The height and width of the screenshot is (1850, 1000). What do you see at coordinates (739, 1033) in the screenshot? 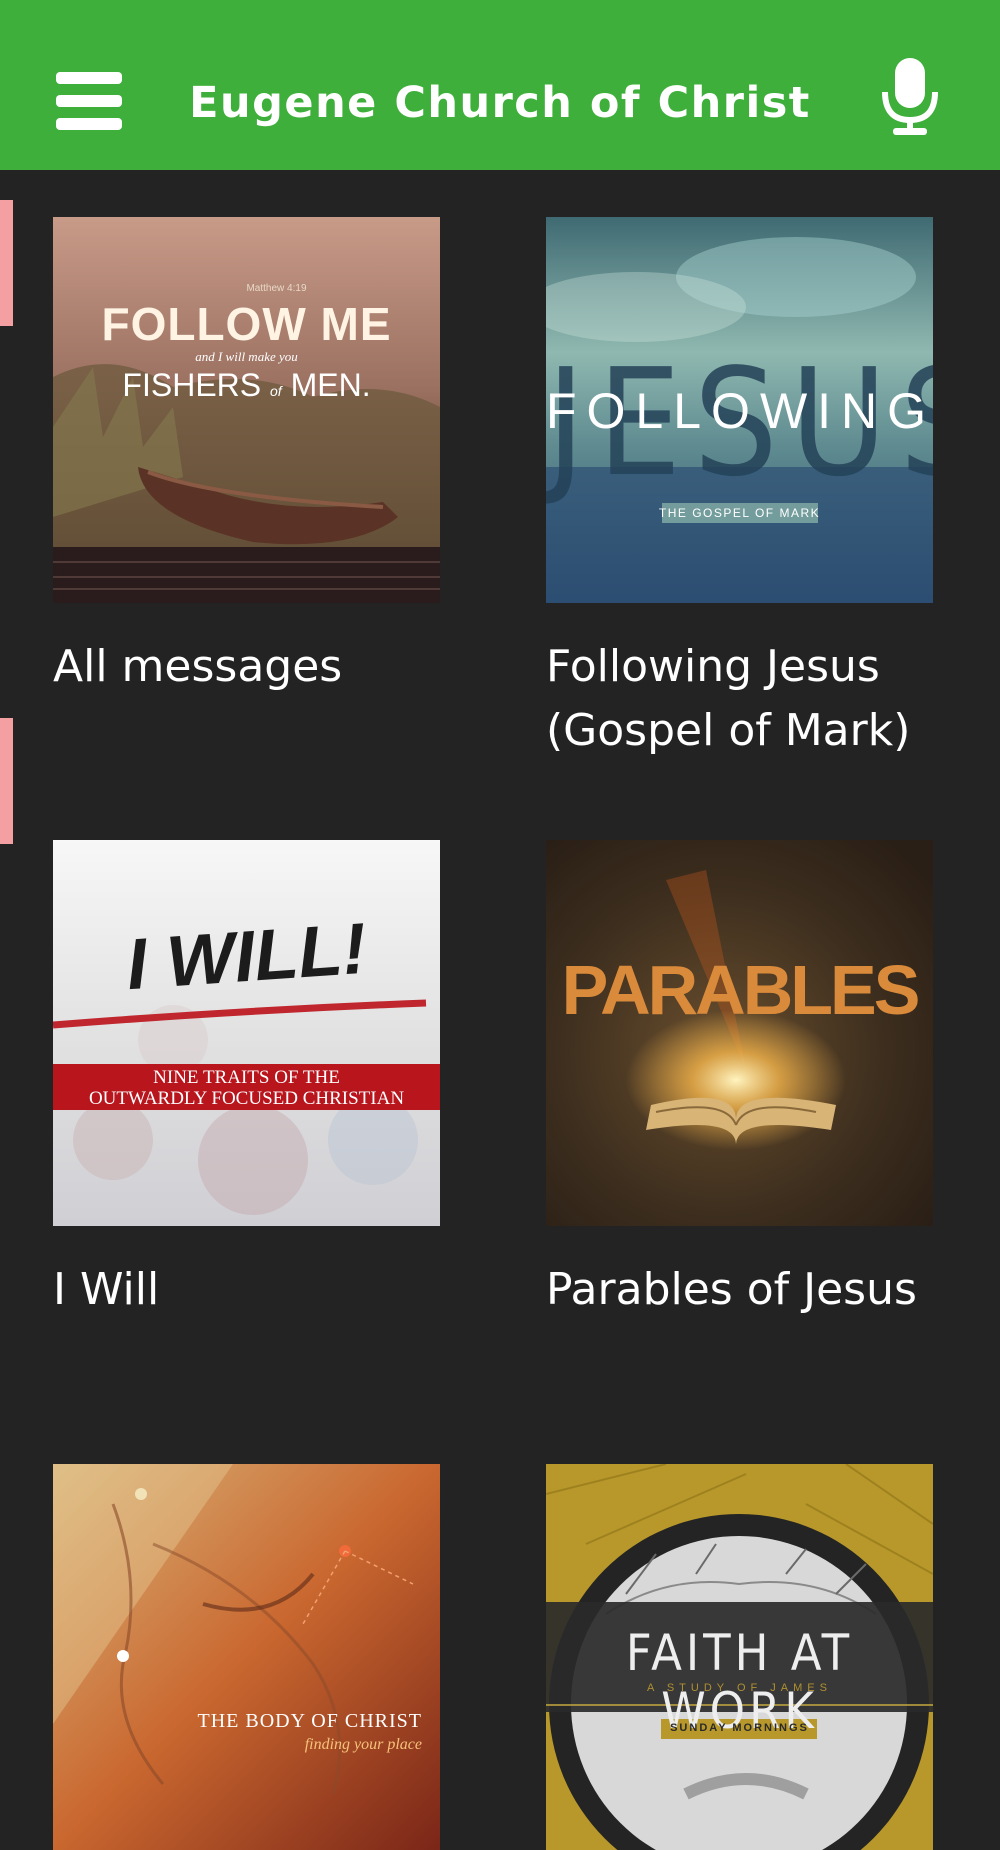
I see `series-artwork: PARABLES` at bounding box center [739, 1033].